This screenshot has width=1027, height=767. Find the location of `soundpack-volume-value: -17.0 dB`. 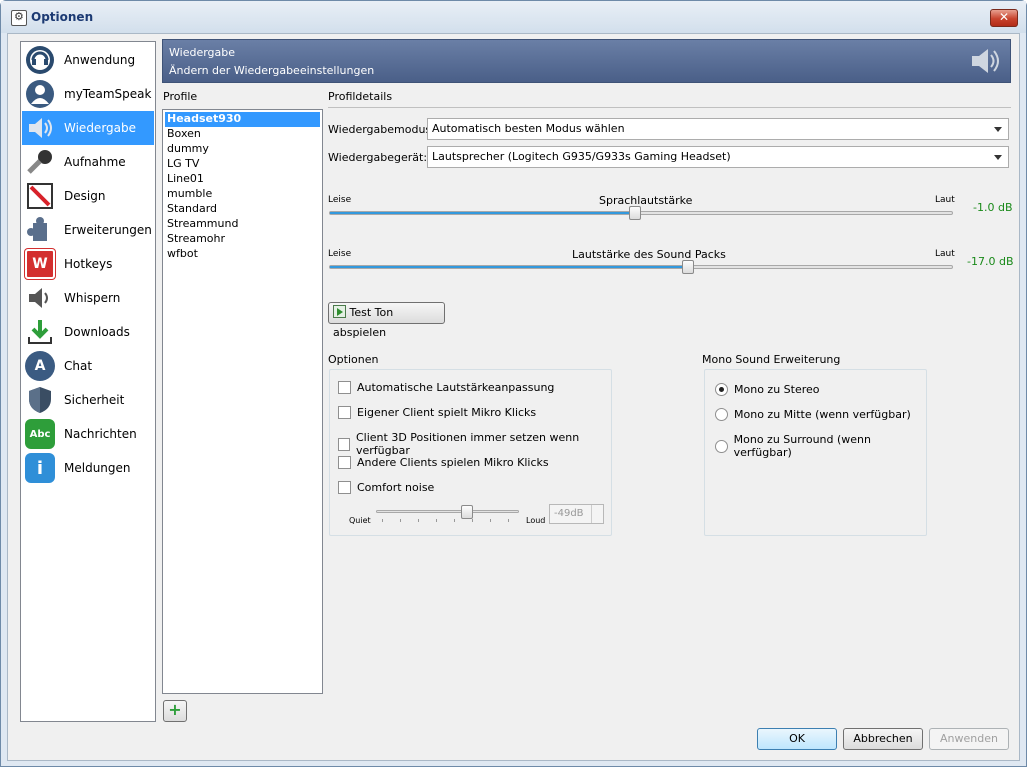

soundpack-volume-value: -17.0 dB is located at coordinates (990, 261).